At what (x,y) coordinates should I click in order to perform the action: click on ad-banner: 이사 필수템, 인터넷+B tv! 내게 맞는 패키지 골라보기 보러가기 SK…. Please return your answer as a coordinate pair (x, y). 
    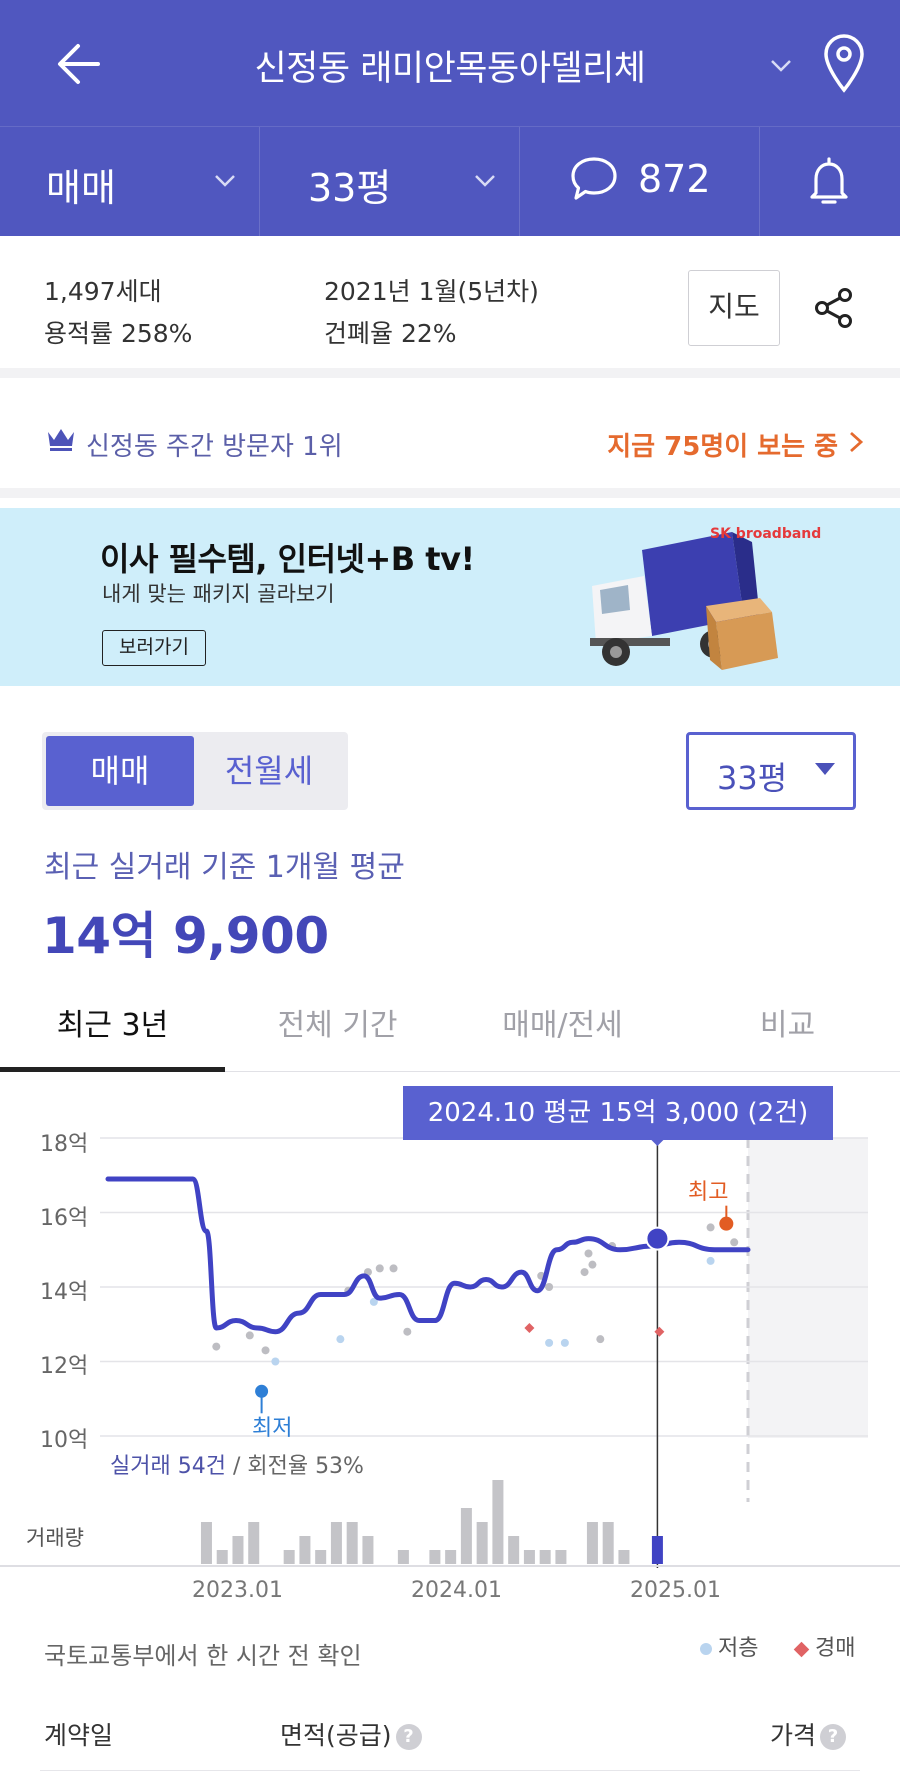
    Looking at the image, I should click on (450, 597).